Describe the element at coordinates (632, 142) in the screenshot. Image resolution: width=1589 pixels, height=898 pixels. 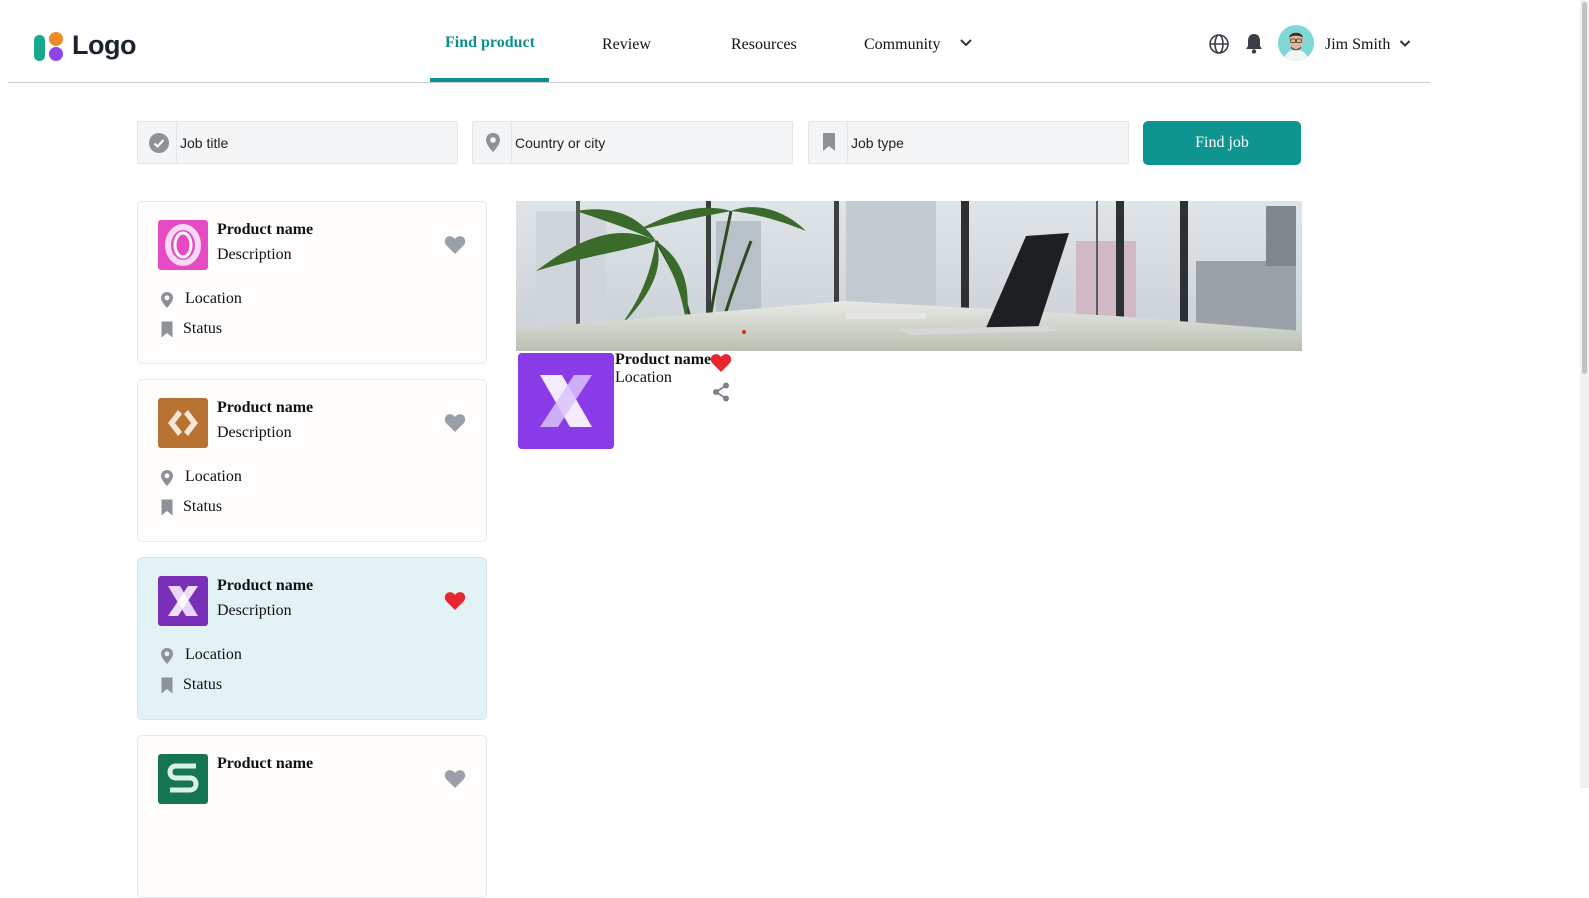
I see `location-field: Country or city` at that location.